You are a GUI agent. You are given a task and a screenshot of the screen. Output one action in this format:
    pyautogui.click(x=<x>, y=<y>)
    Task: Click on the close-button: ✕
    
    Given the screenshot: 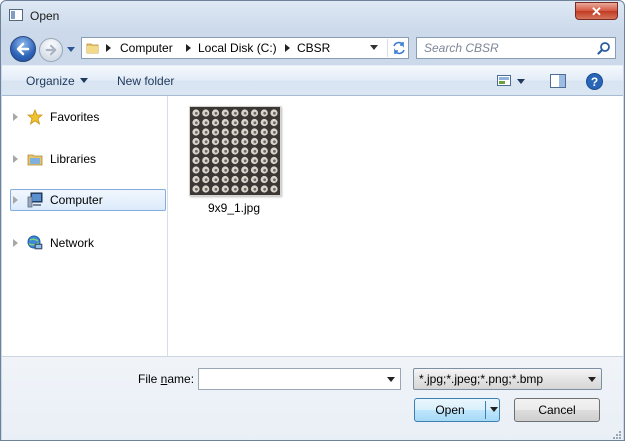 What is the action you would take?
    pyautogui.click(x=596, y=11)
    